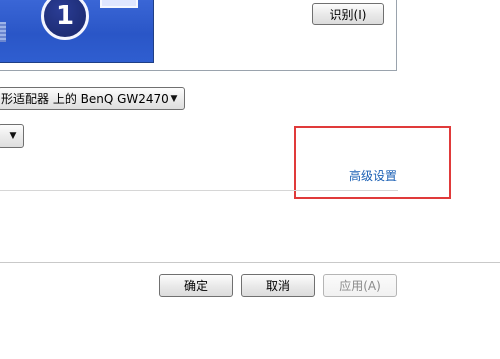 This screenshot has width=500, height=359. I want to click on apply-button-label: 应用(A), so click(360, 286).